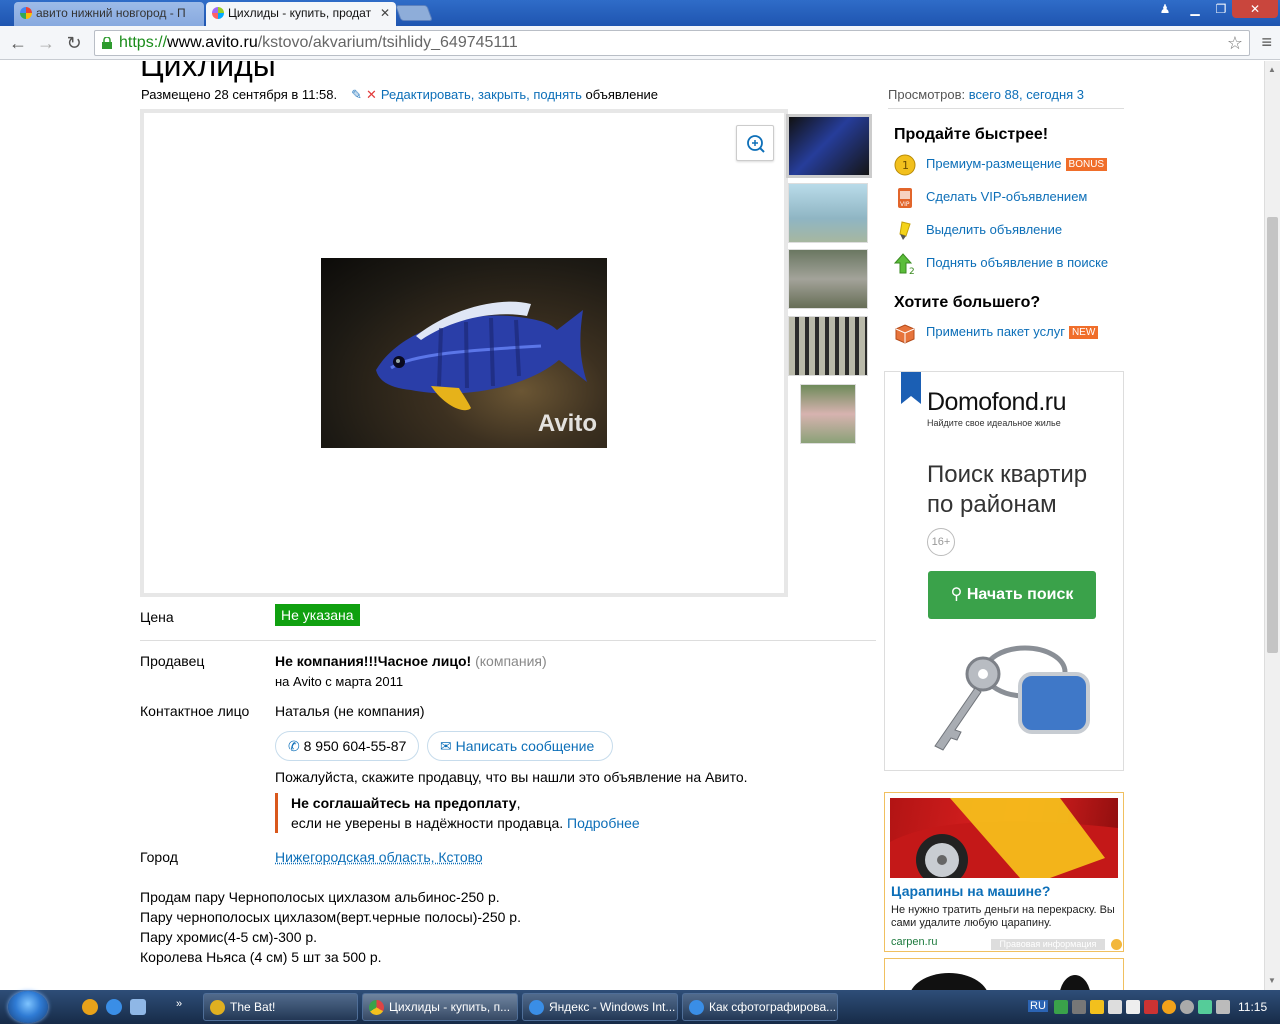 This screenshot has width=1280, height=1024. I want to click on views-link: всего 88, сегодня 3, so click(1026, 94).